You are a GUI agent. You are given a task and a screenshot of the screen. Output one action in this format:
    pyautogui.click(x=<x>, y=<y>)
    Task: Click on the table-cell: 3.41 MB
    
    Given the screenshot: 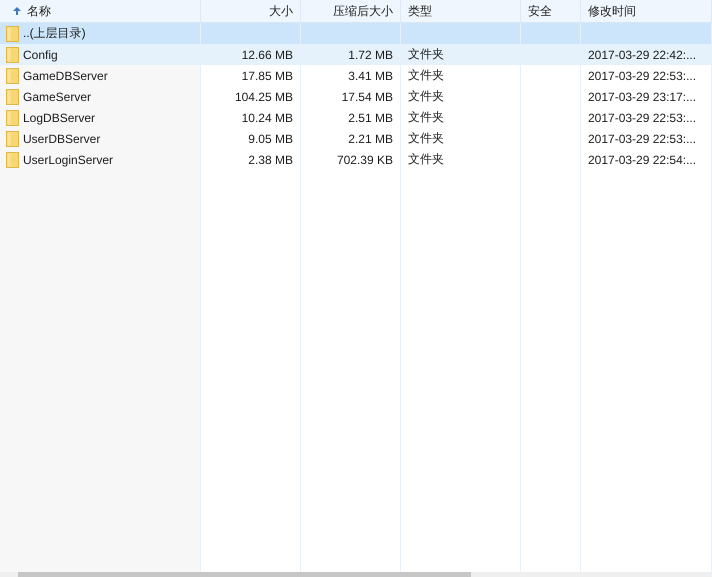 What is the action you would take?
    pyautogui.click(x=370, y=75)
    